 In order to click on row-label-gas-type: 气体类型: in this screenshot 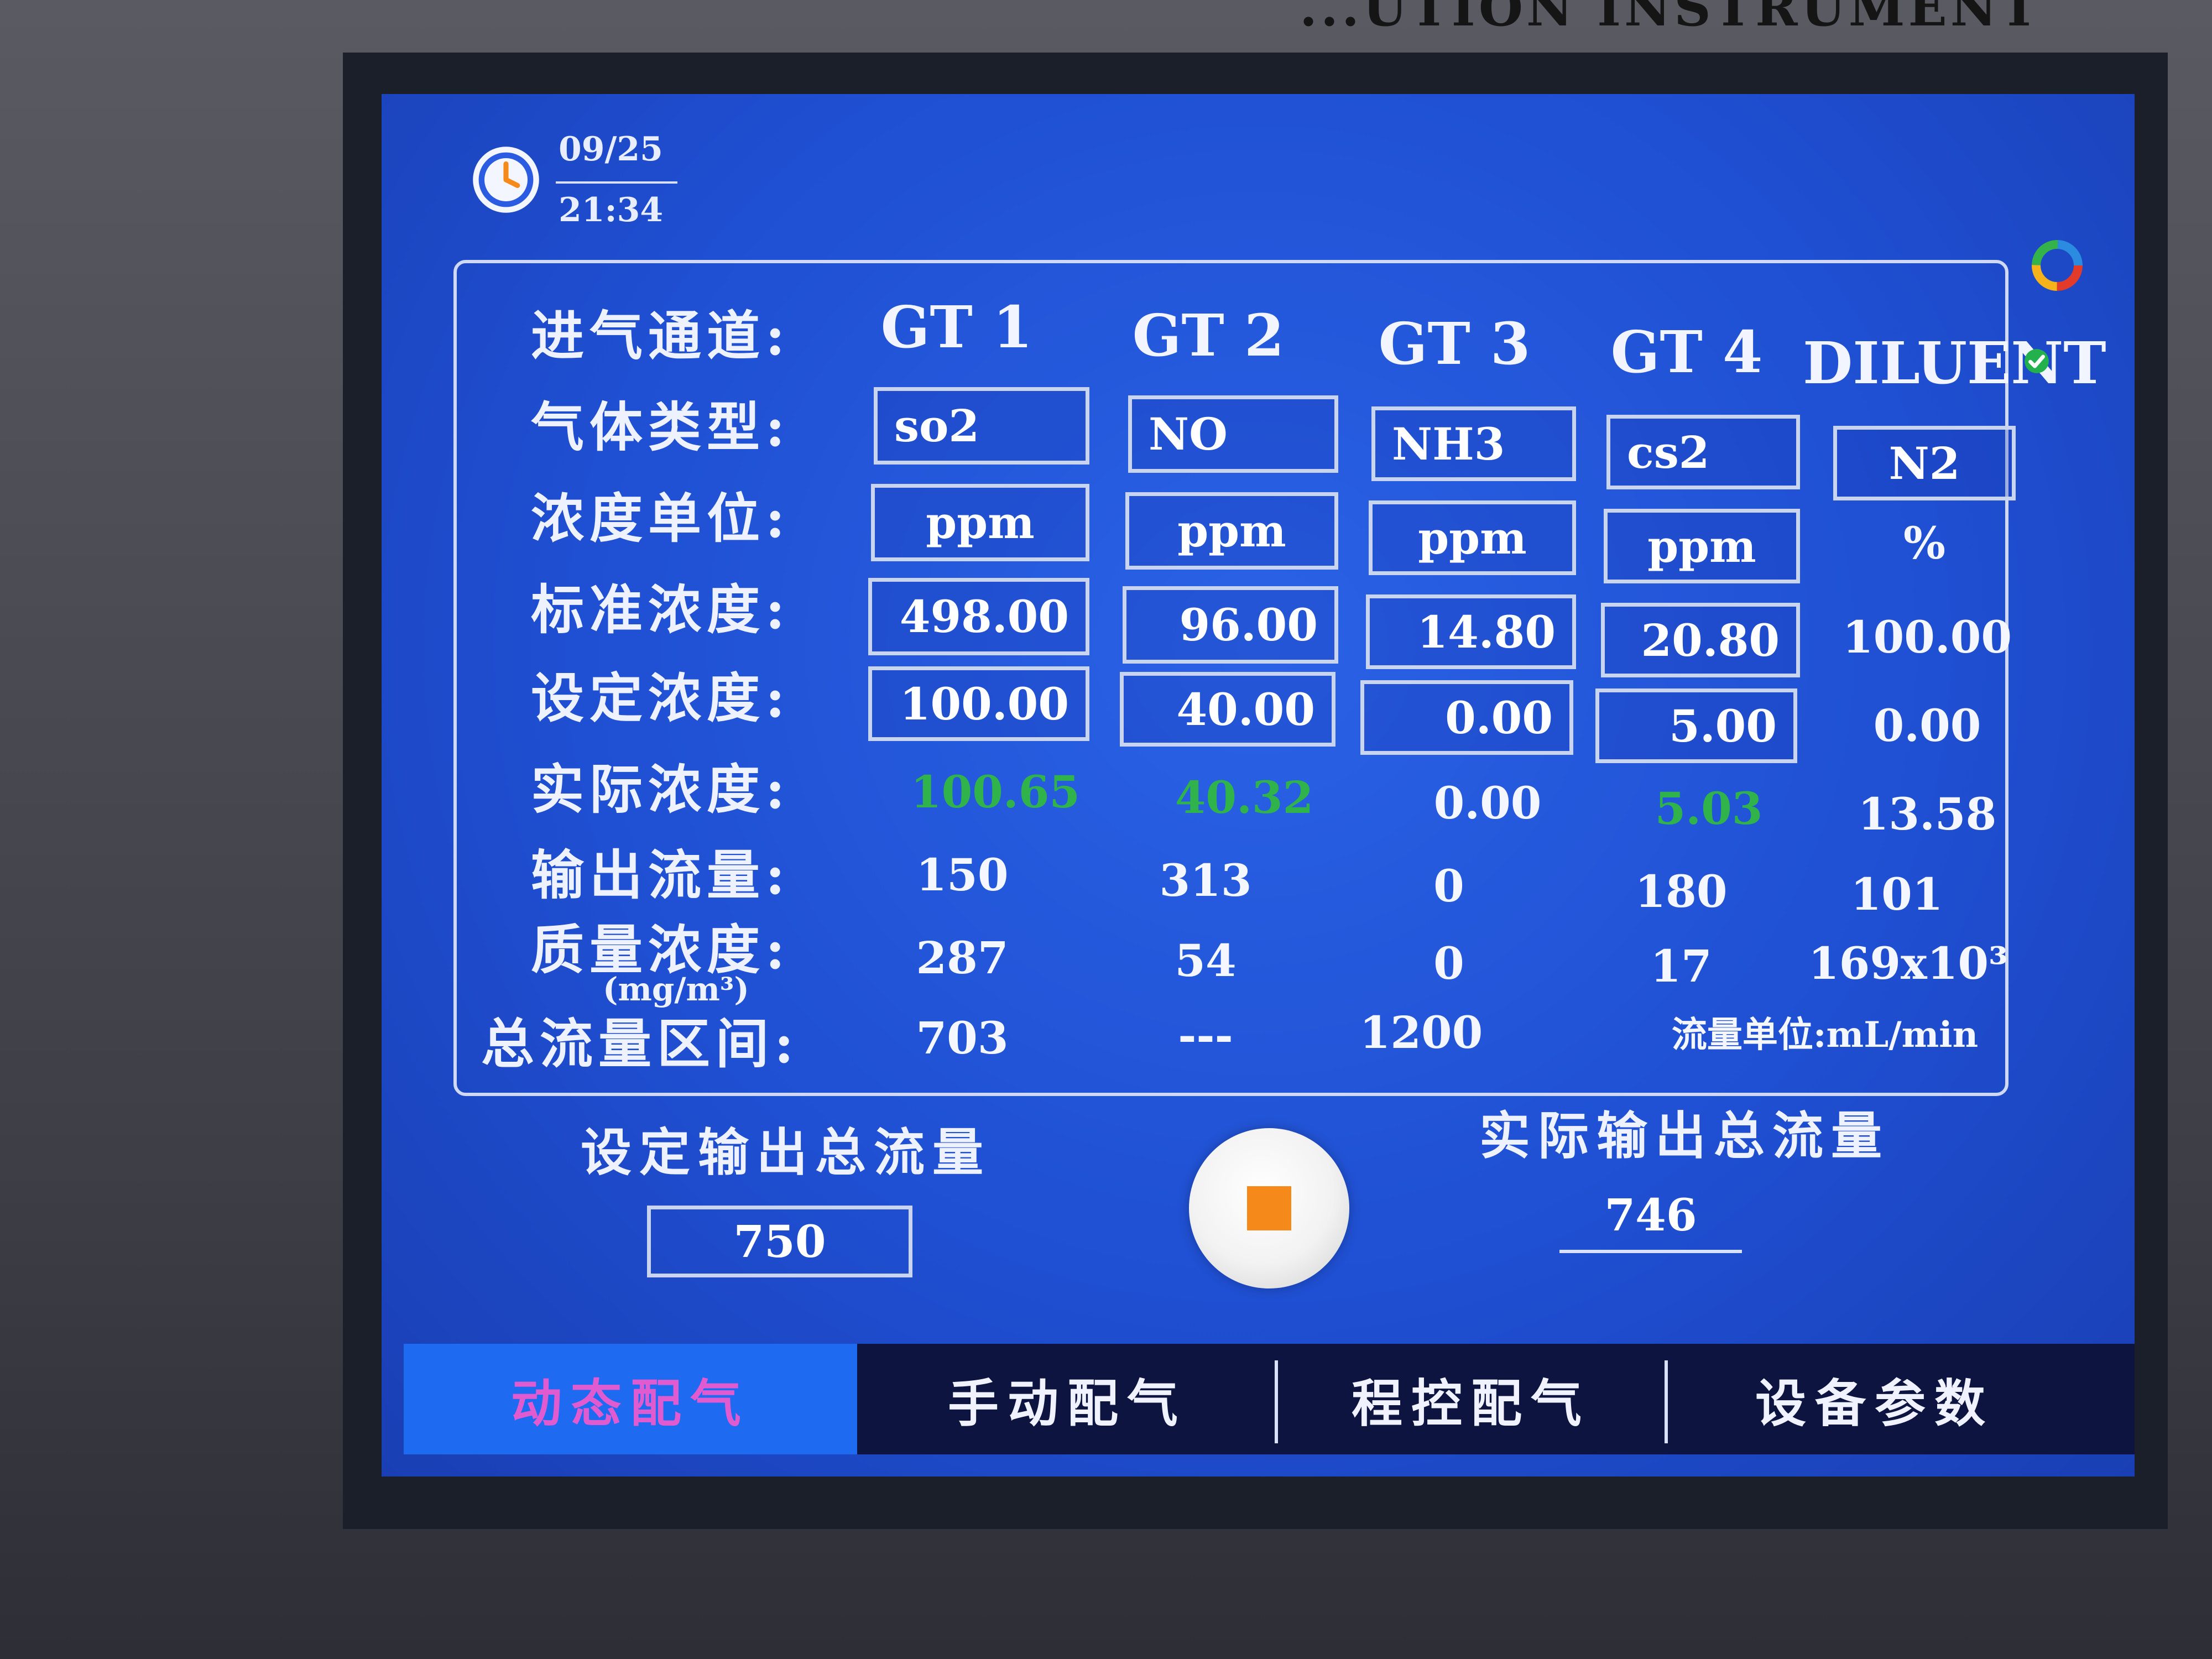, I will do `click(661, 427)`.